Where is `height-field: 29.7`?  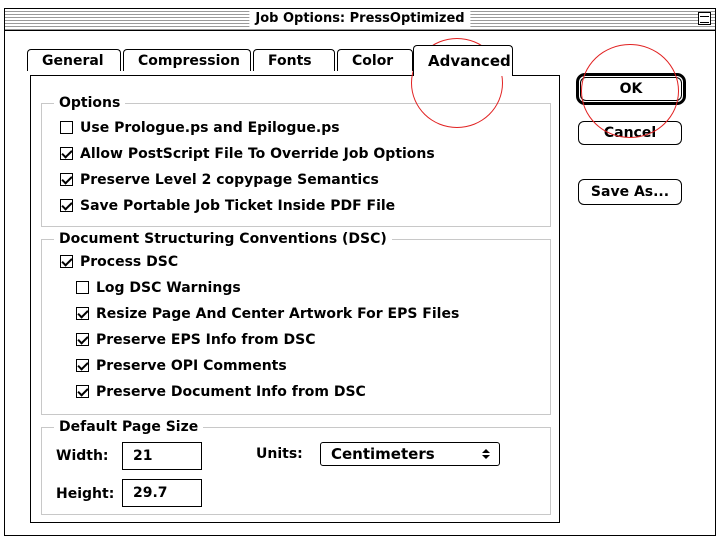
height-field: 29.7 is located at coordinates (162, 493).